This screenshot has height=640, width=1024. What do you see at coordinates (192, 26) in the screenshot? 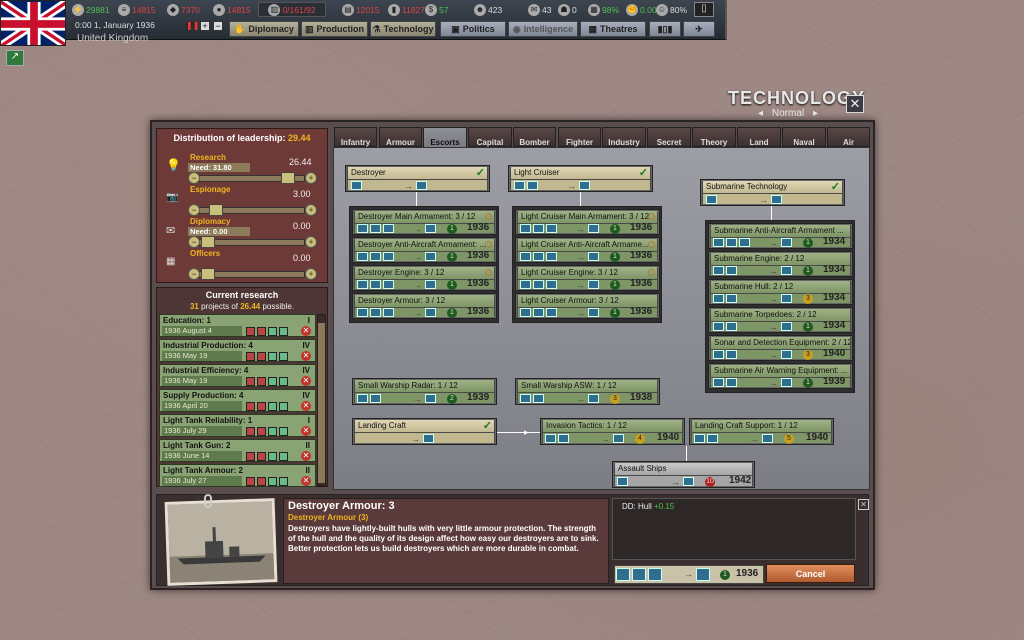
I see `pause-button: ❚❚` at bounding box center [192, 26].